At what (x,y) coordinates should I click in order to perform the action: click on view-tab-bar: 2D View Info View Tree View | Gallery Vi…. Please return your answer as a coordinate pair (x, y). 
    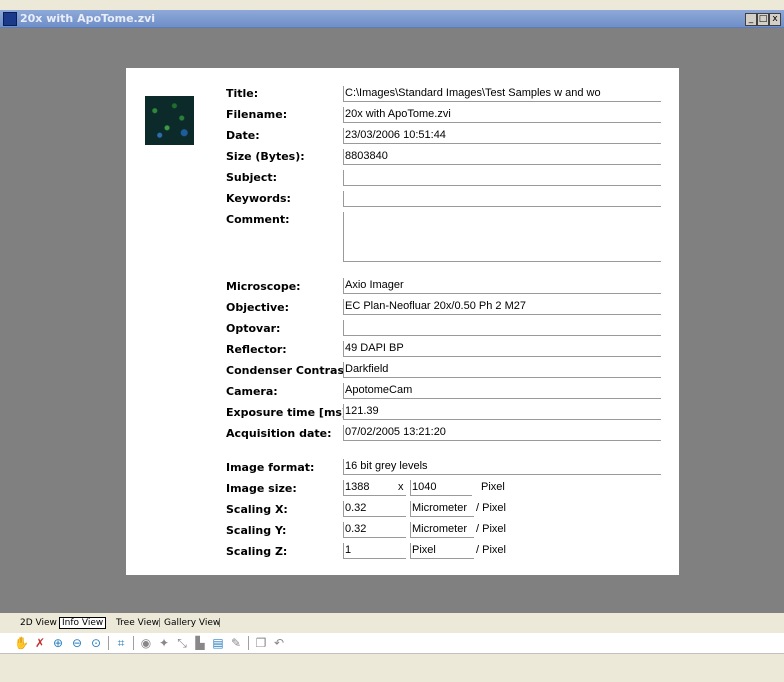
    Looking at the image, I should click on (392, 623).